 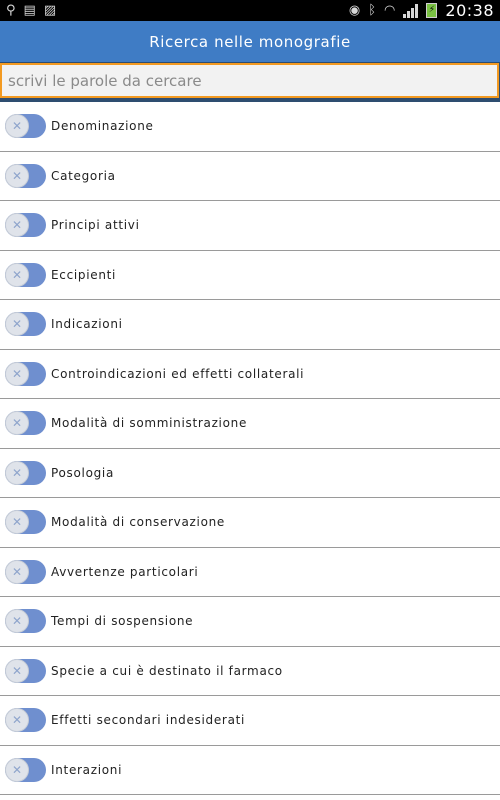 What do you see at coordinates (149, 423) in the screenshot?
I see `filter-label: Modalità di somministrazione` at bounding box center [149, 423].